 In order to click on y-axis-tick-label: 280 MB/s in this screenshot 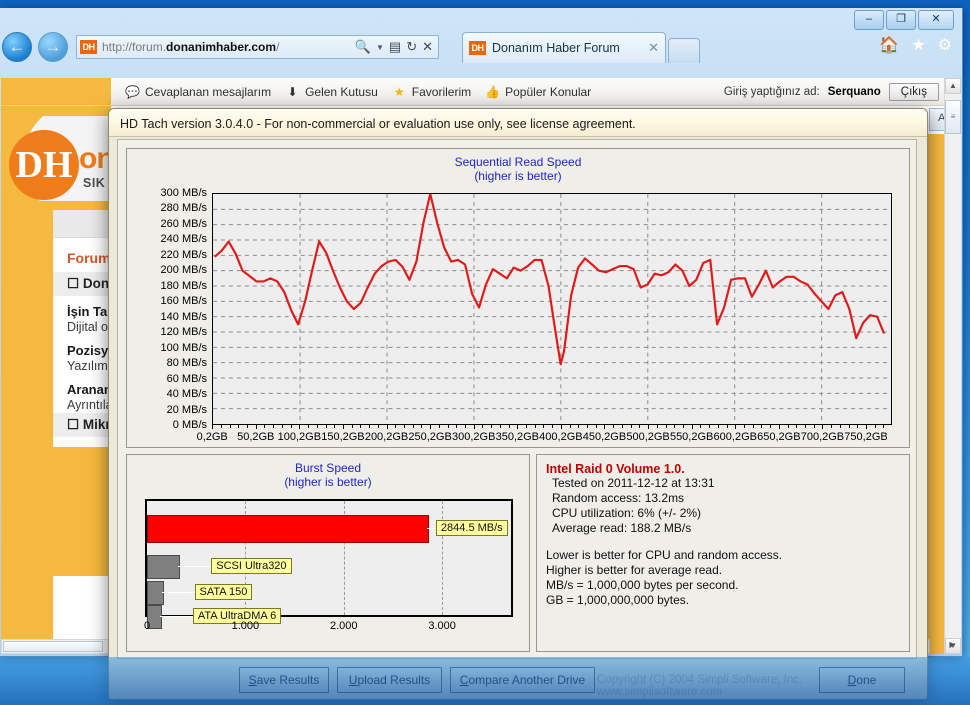, I will do `click(183, 208)`.